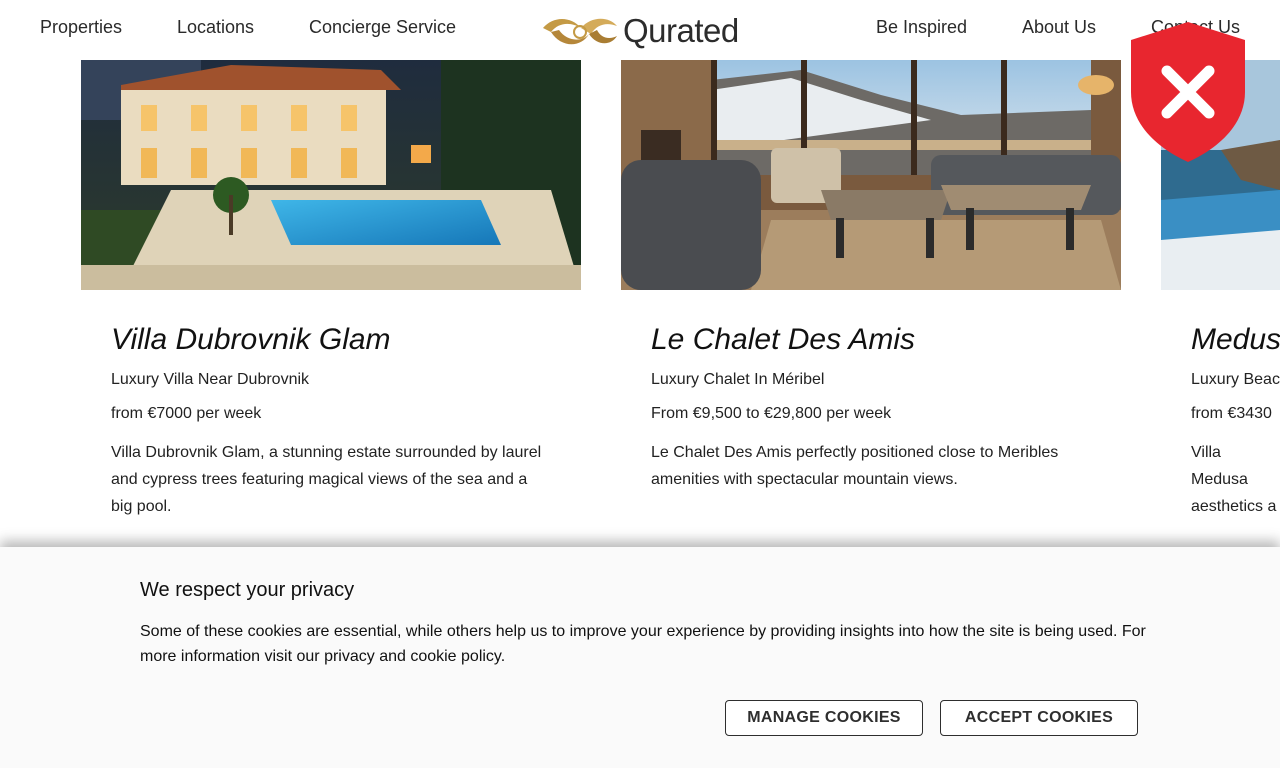  I want to click on nav-link-locations: Locations, so click(215, 27).